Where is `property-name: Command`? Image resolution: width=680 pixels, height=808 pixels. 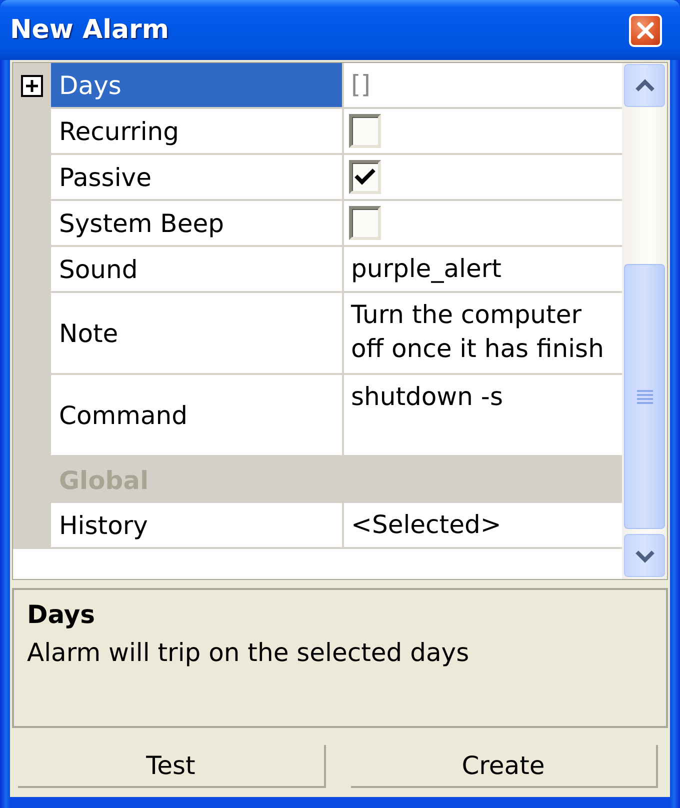
property-name: Command is located at coordinates (197, 416).